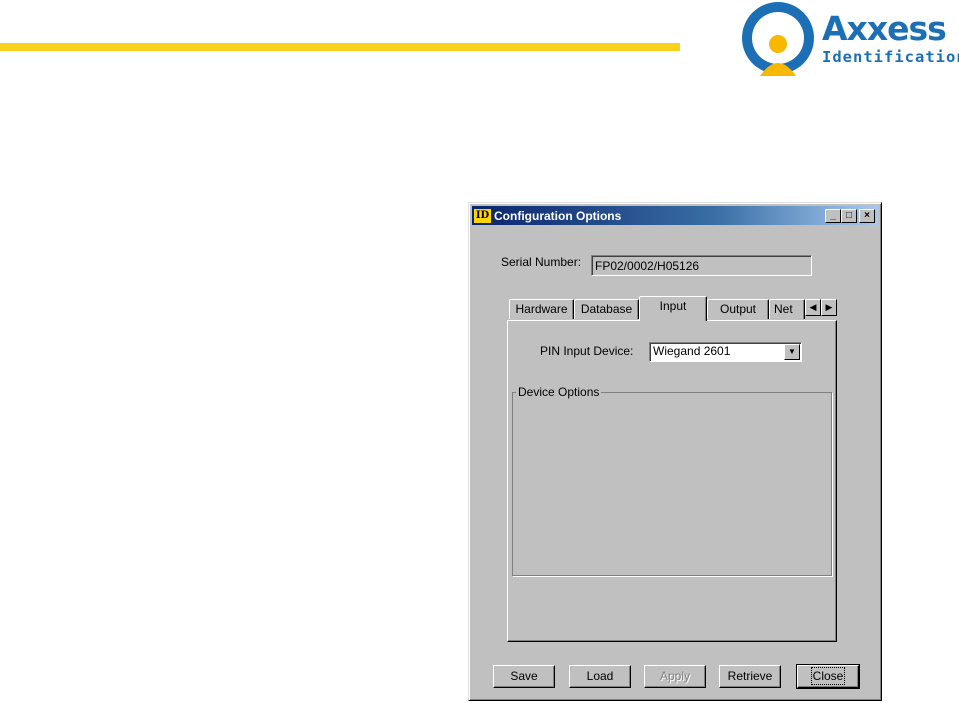 This screenshot has width=959, height=703. Describe the element at coordinates (867, 216) in the screenshot. I see `close-window-button: ×` at that location.